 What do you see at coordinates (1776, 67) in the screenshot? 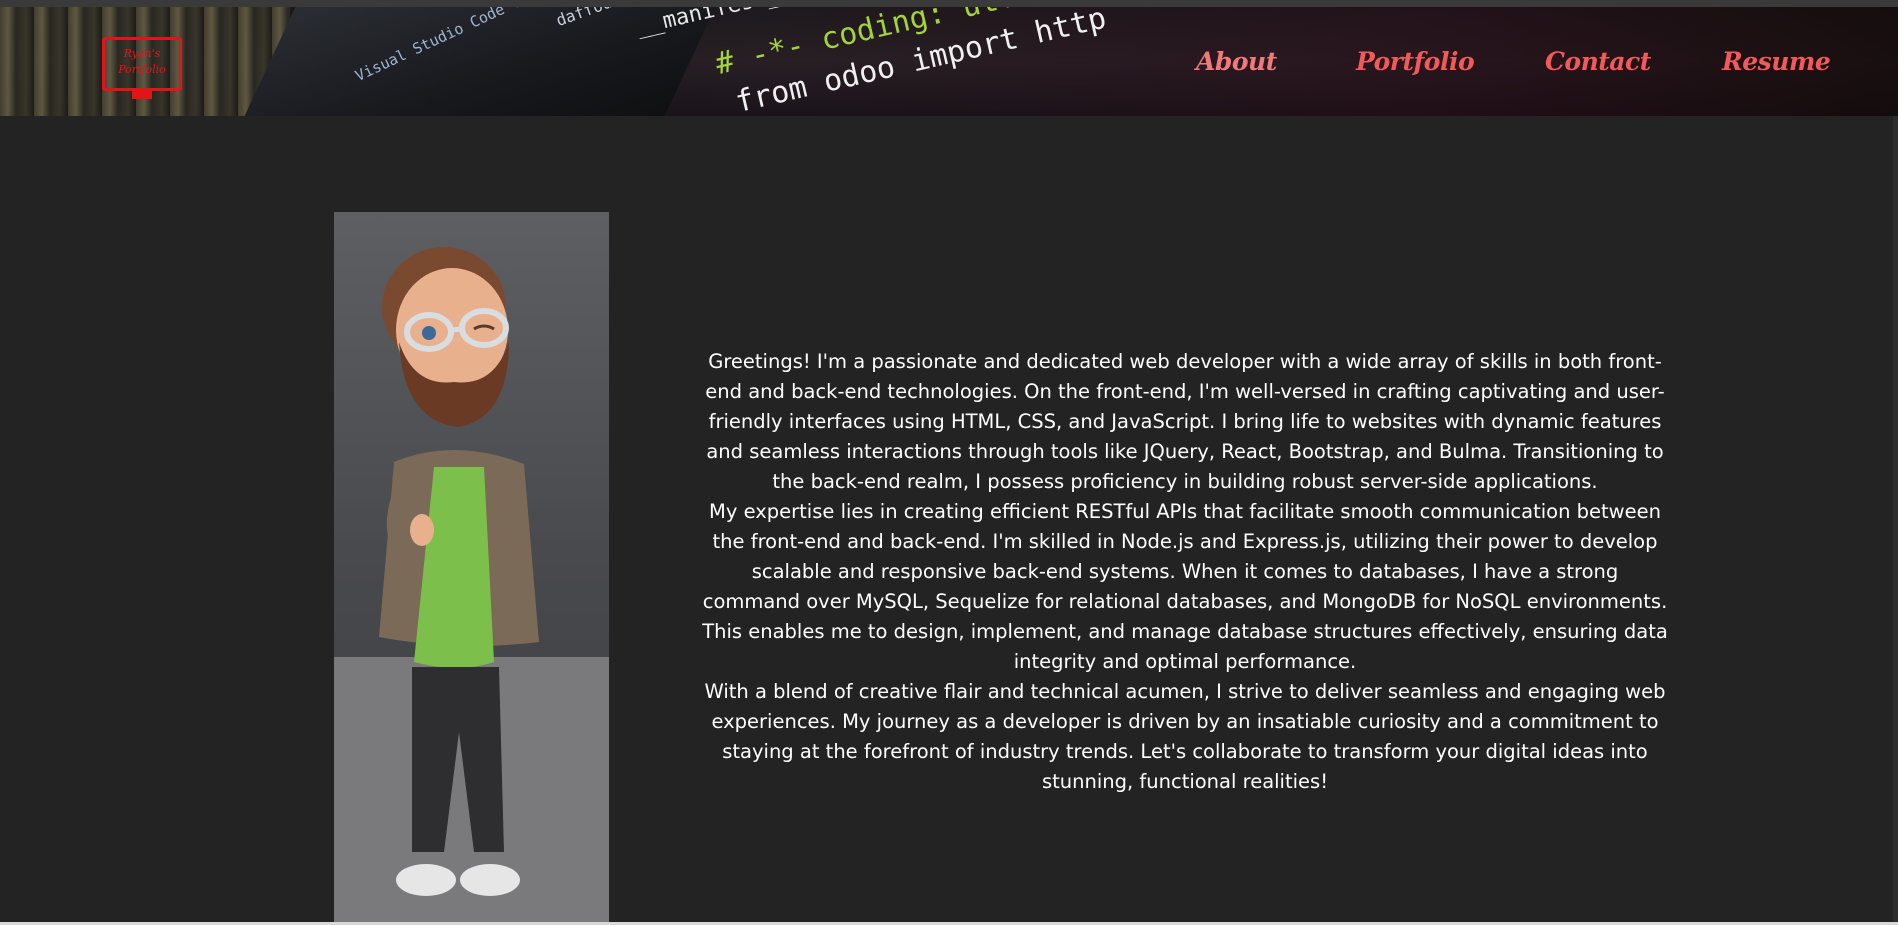
I see `nav-link-resume: Resume` at bounding box center [1776, 67].